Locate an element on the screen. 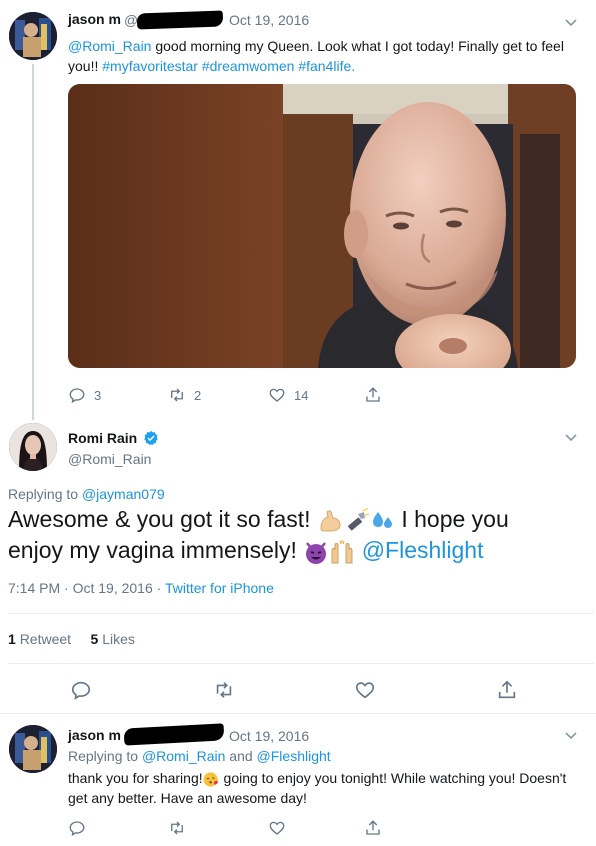  replying-to: Replying to @Romi_Rain and @Fleshlight is located at coordinates (199, 756).